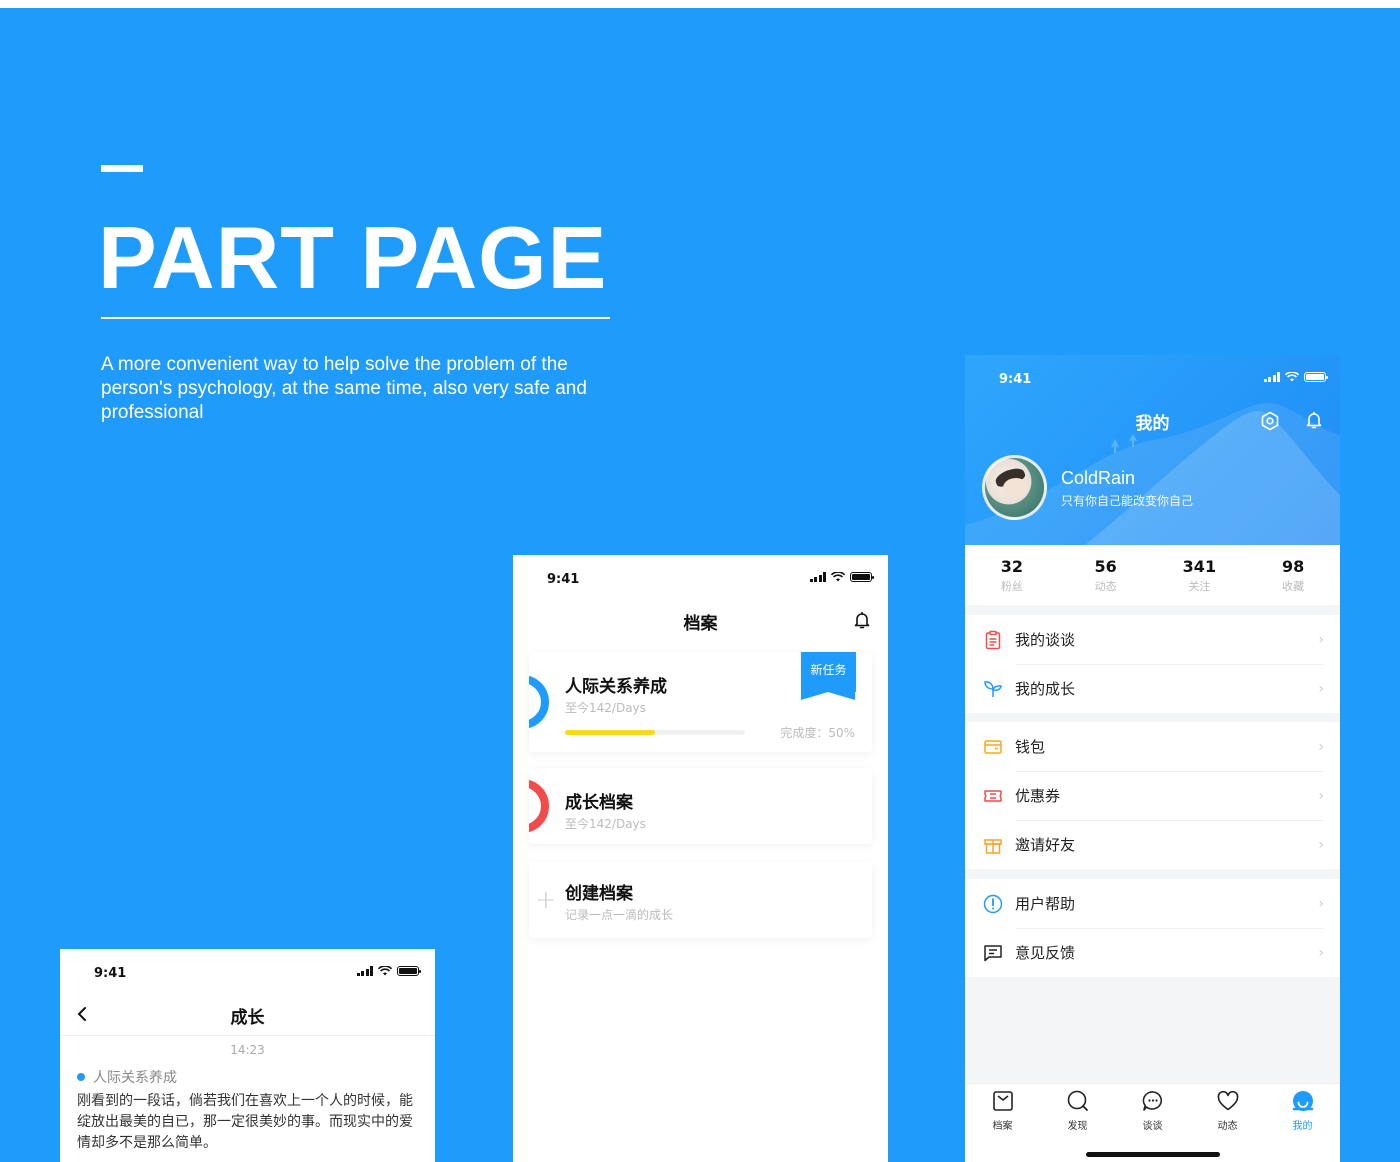  Describe the element at coordinates (539, 806) in the screenshot. I see `card-ring` at that location.